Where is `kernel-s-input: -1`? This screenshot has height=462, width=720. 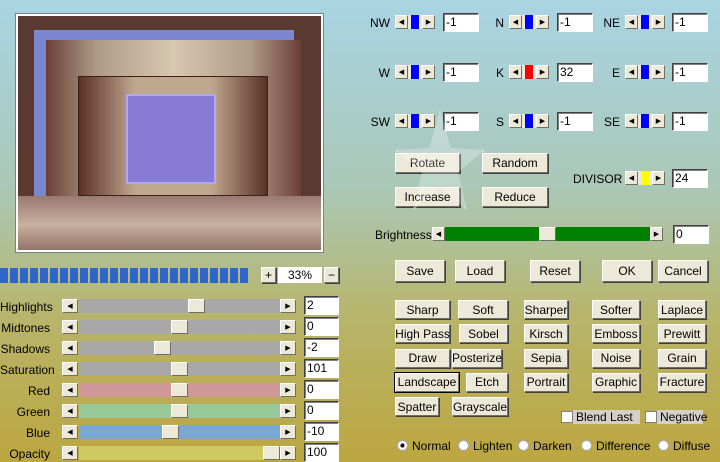
kernel-s-input: -1 is located at coordinates (575, 121).